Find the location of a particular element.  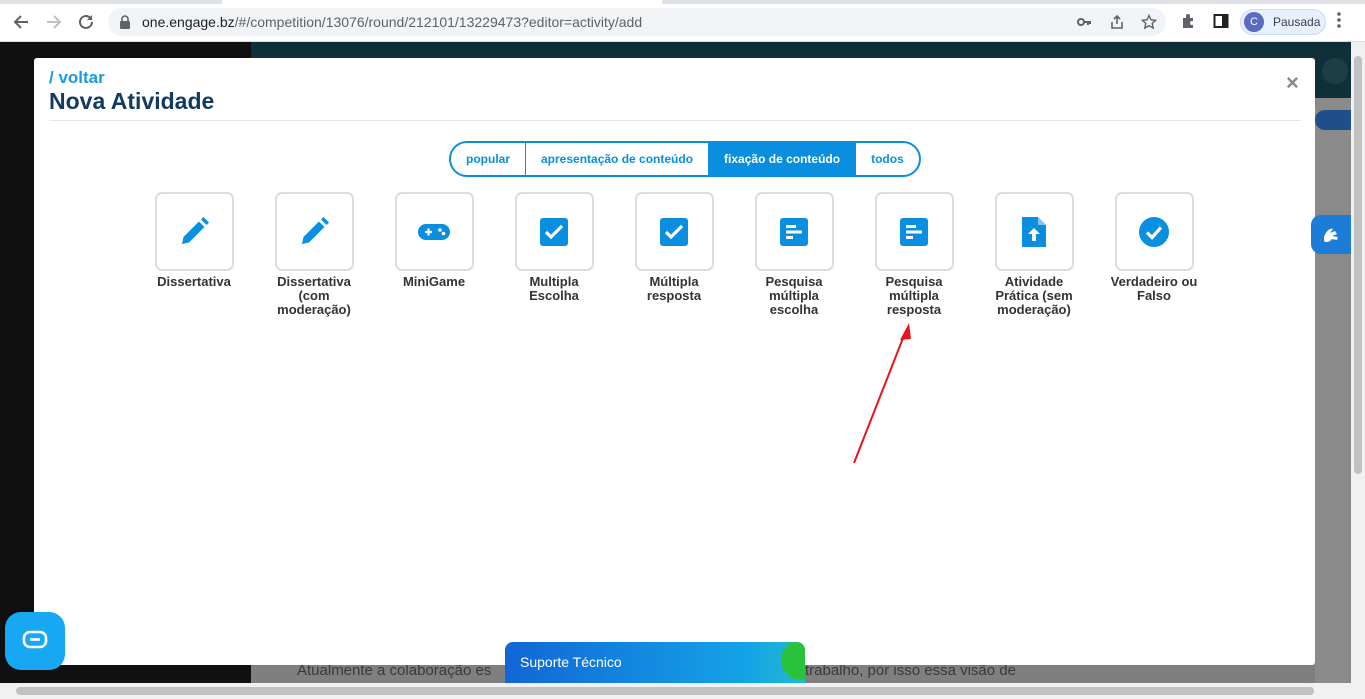

file-upload-icon is located at coordinates (1034, 231).